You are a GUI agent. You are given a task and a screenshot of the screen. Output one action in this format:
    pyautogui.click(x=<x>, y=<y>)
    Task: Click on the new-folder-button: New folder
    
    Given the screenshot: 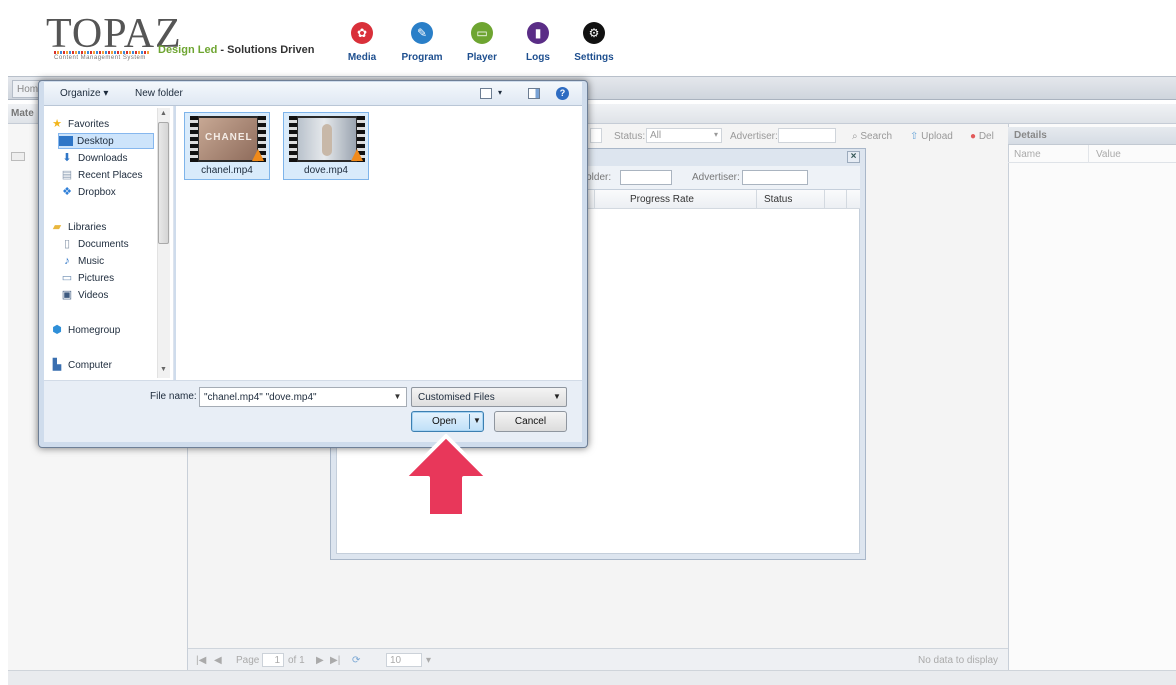 What is the action you would take?
    pyautogui.click(x=159, y=93)
    